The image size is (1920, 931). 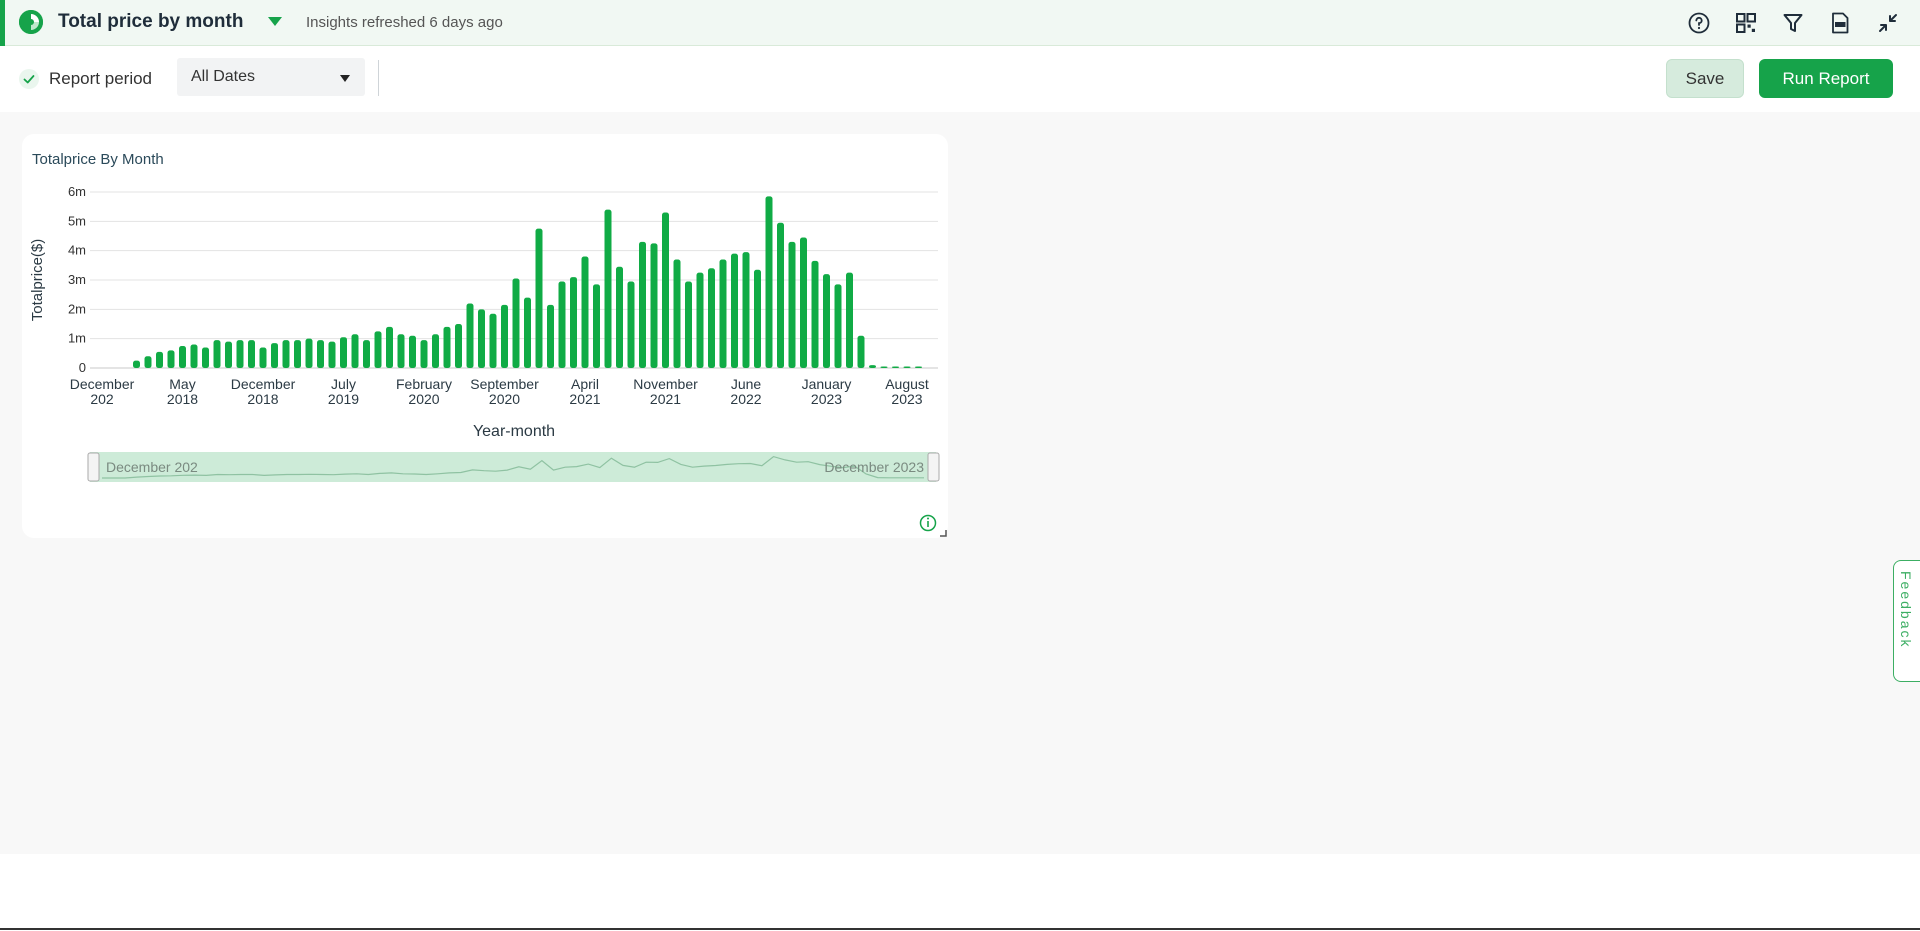 What do you see at coordinates (874, 467) in the screenshot?
I see `range-end-label: December 2023` at bounding box center [874, 467].